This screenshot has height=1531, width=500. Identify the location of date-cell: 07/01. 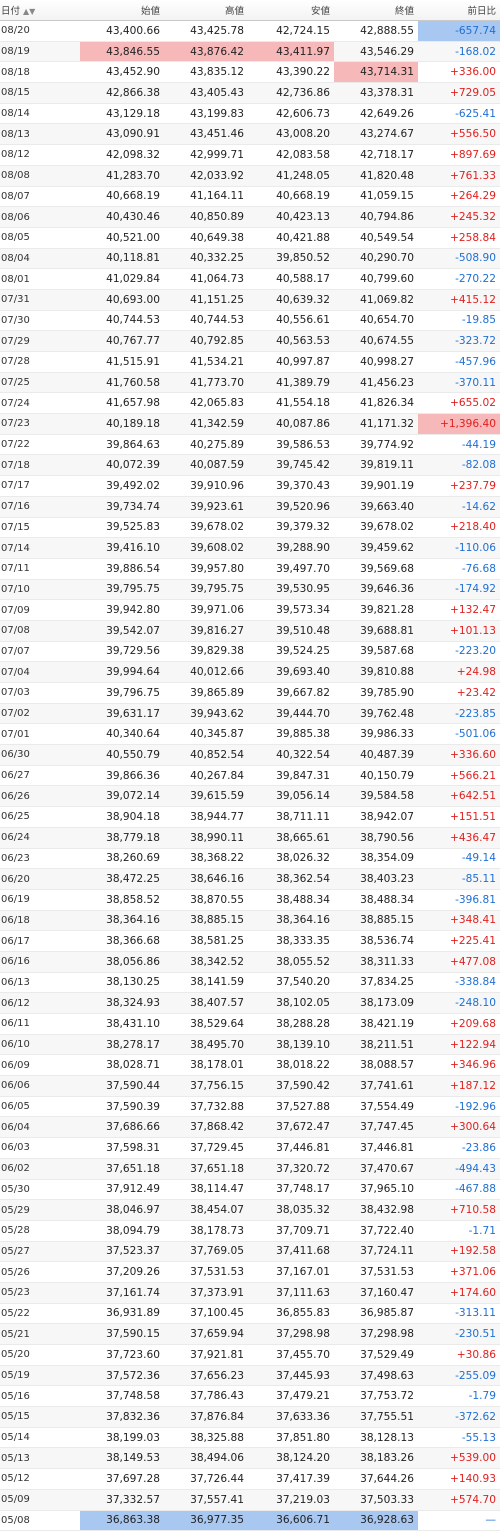
(40, 734).